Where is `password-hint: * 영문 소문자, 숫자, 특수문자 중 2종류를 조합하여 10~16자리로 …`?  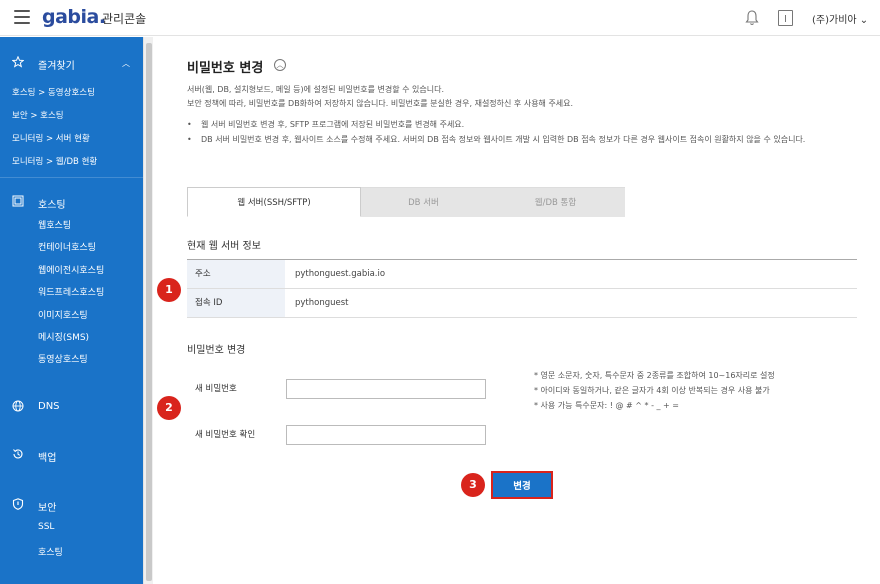
password-hint: * 영문 소문자, 숫자, 특수문자 중 2종류를 조합하여 10~16자리로 … is located at coordinates (654, 375).